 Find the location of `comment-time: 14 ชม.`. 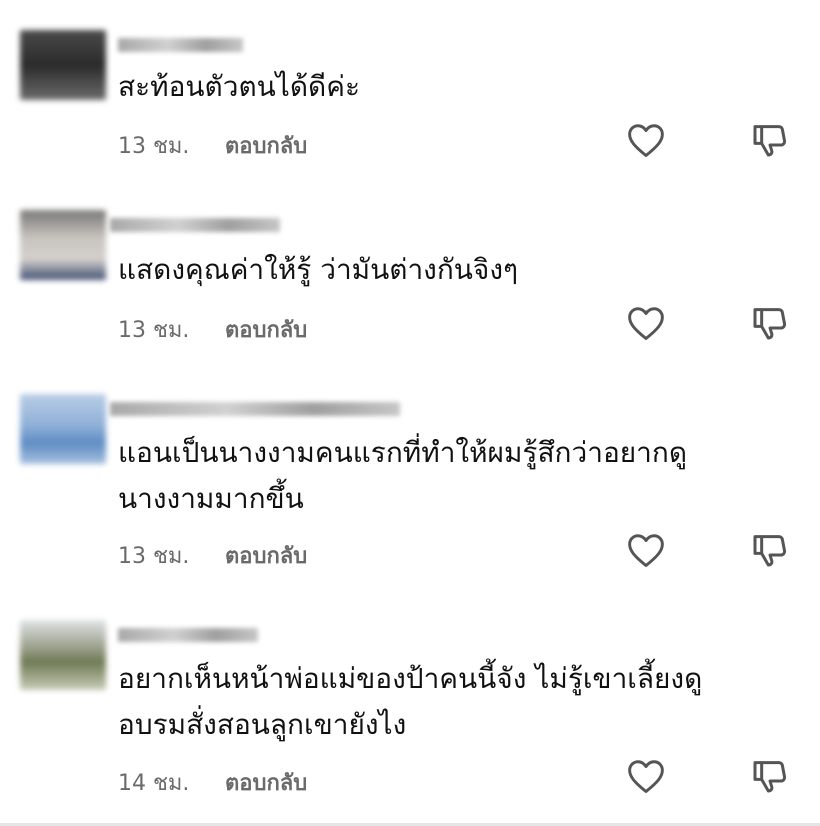

comment-time: 14 ชม. is located at coordinates (154, 783).